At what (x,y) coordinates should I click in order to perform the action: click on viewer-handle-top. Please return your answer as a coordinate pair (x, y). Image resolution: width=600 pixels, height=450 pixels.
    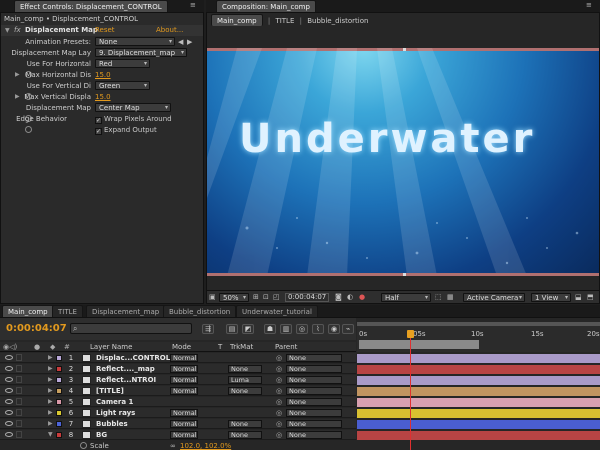
    Looking at the image, I should click on (404, 49).